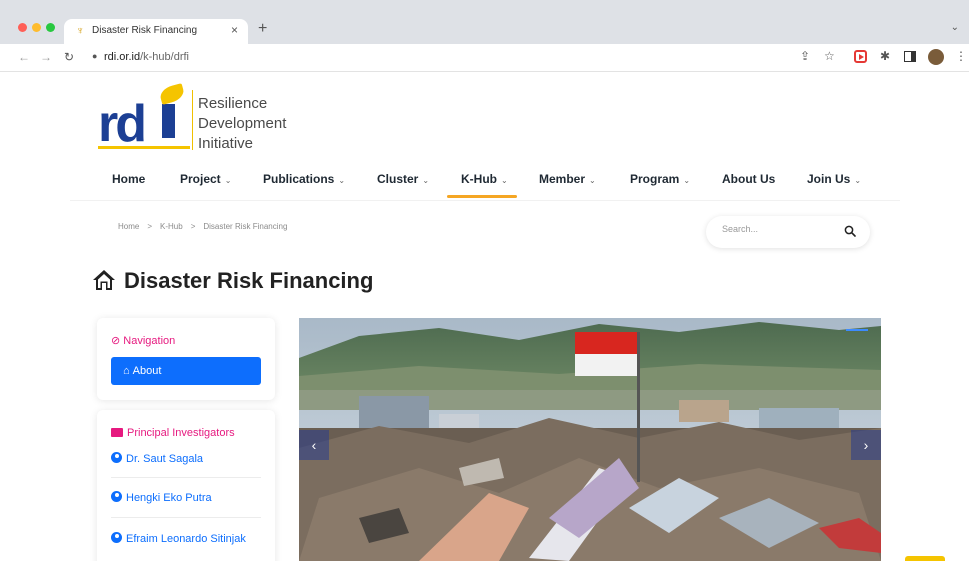  I want to click on nav-label: Home, so click(129, 179).